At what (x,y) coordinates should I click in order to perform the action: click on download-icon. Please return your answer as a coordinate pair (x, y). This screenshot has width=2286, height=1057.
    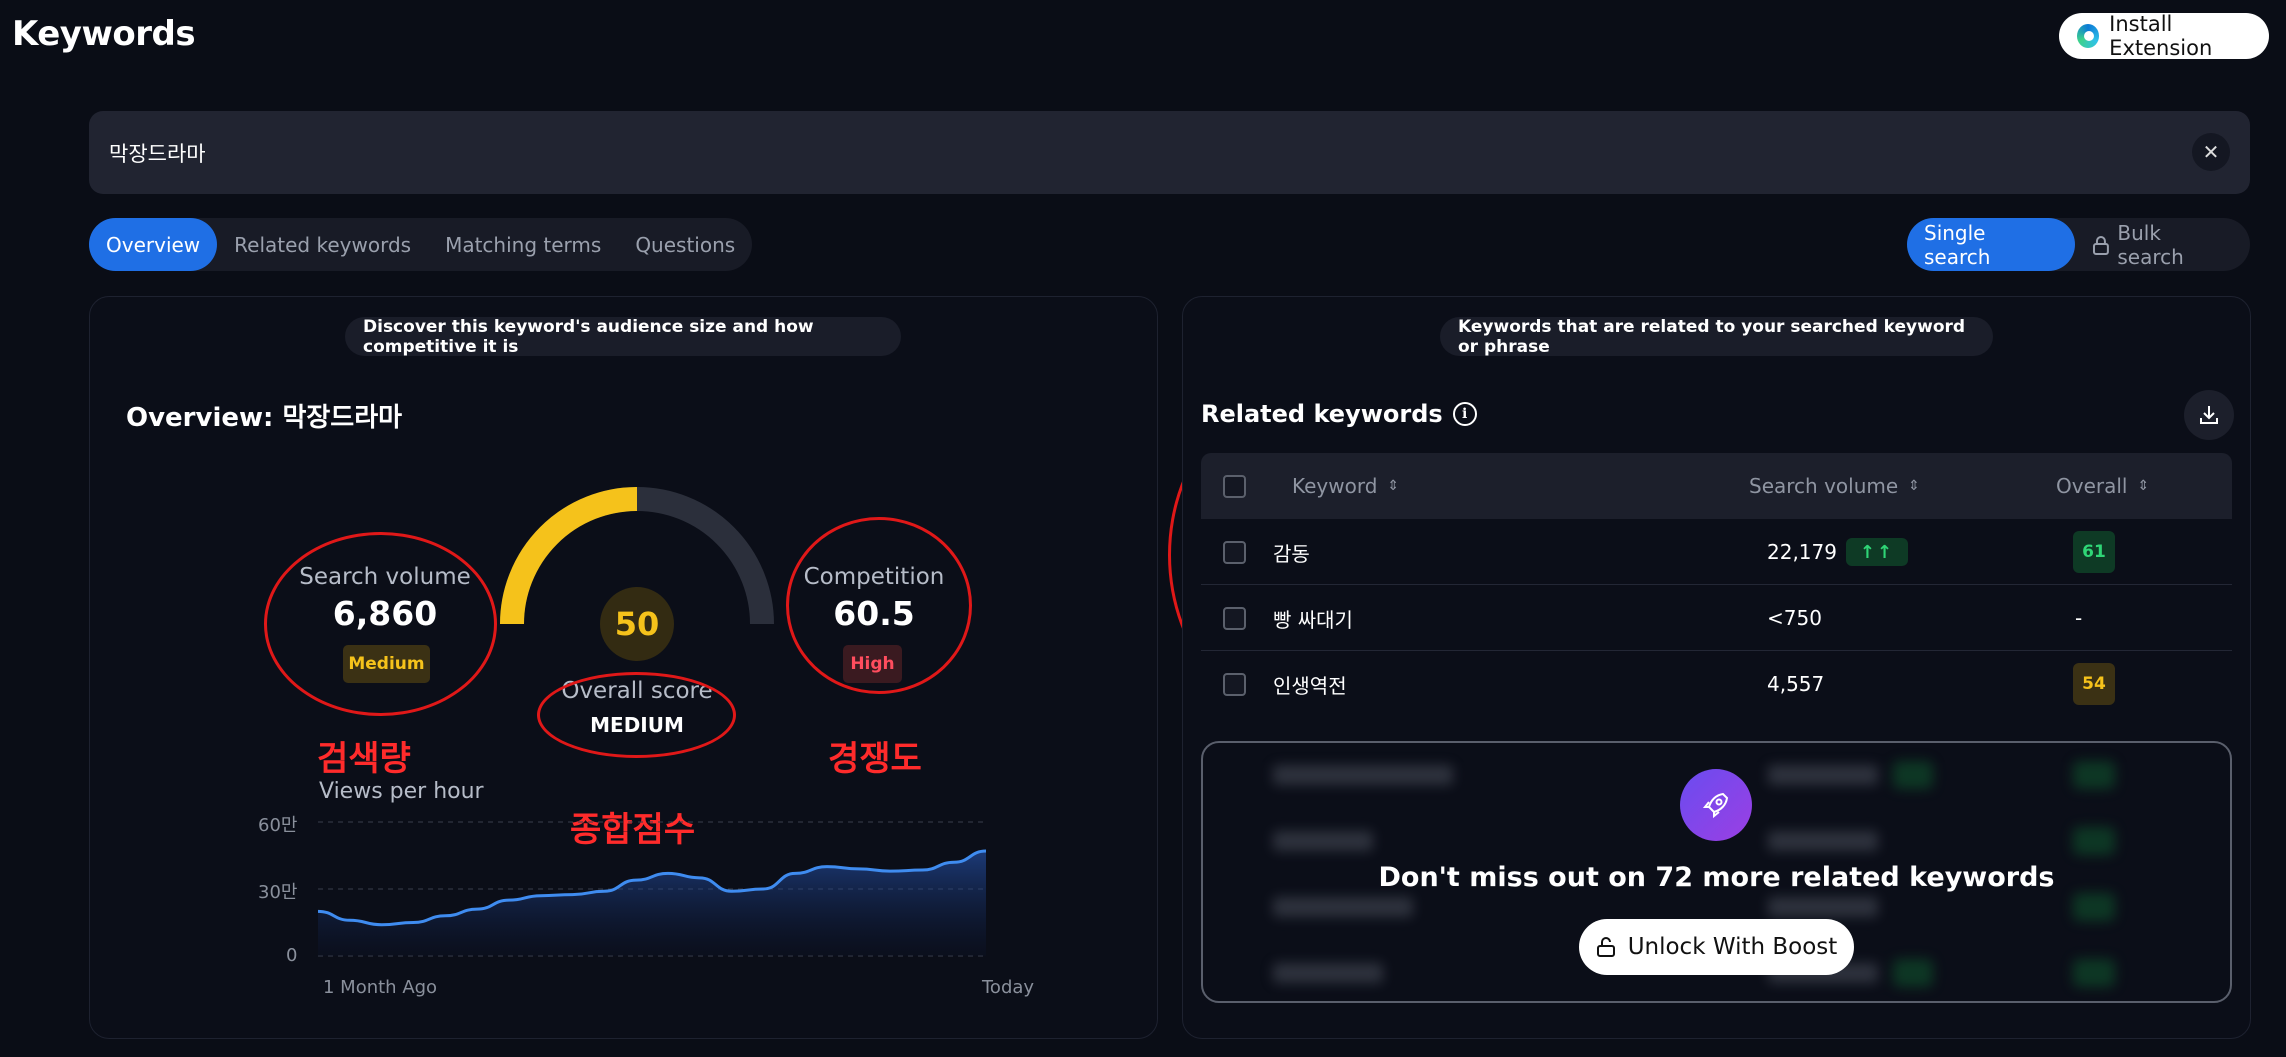
    Looking at the image, I should click on (2209, 415).